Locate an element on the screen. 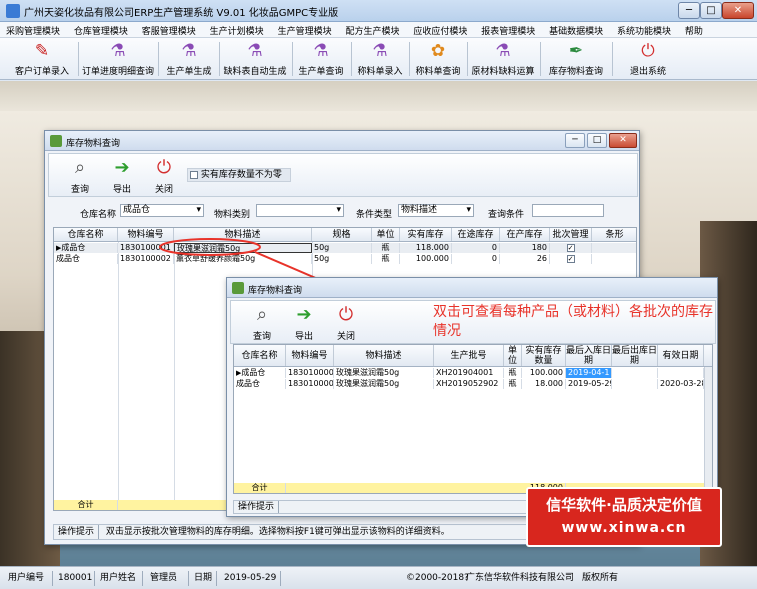  column-header: 最后出库日期 is located at coordinates (635, 355).